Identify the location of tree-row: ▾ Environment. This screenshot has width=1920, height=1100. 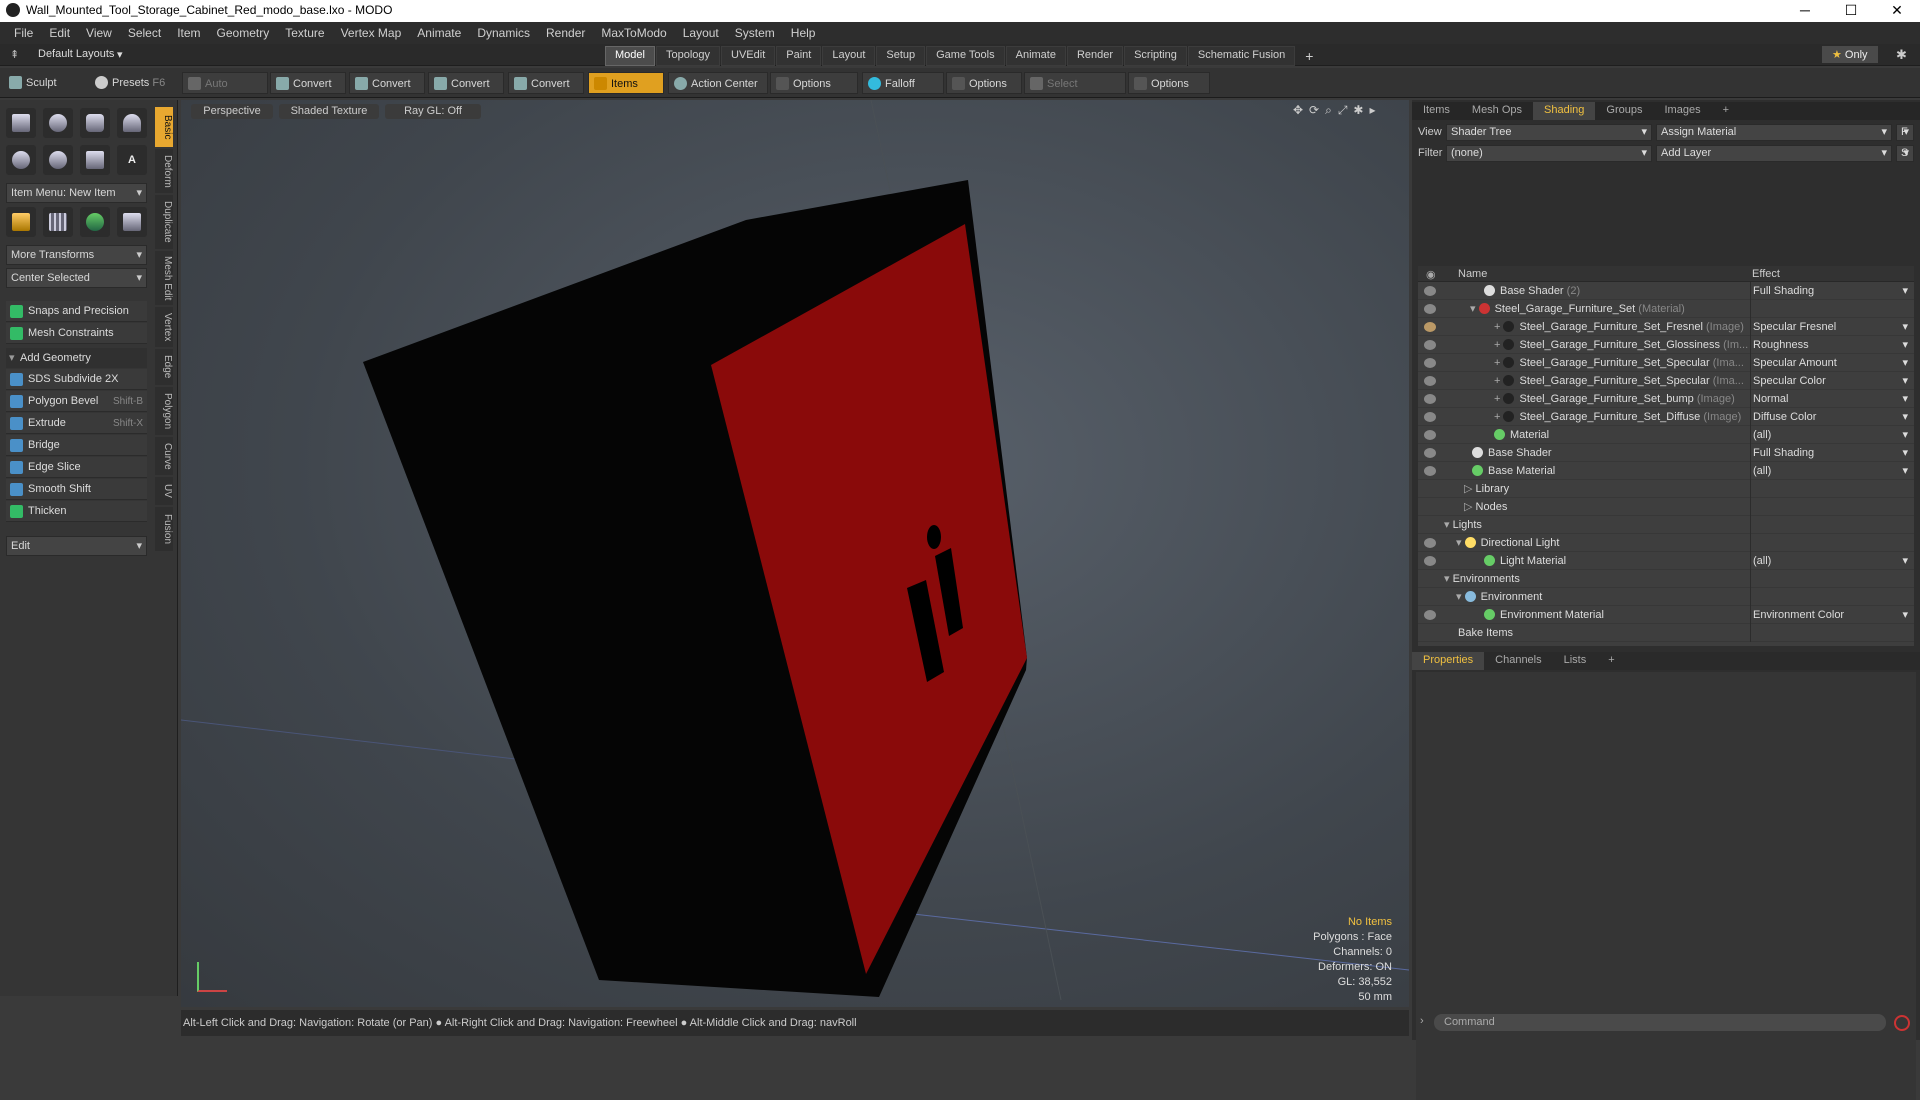
(1666, 597).